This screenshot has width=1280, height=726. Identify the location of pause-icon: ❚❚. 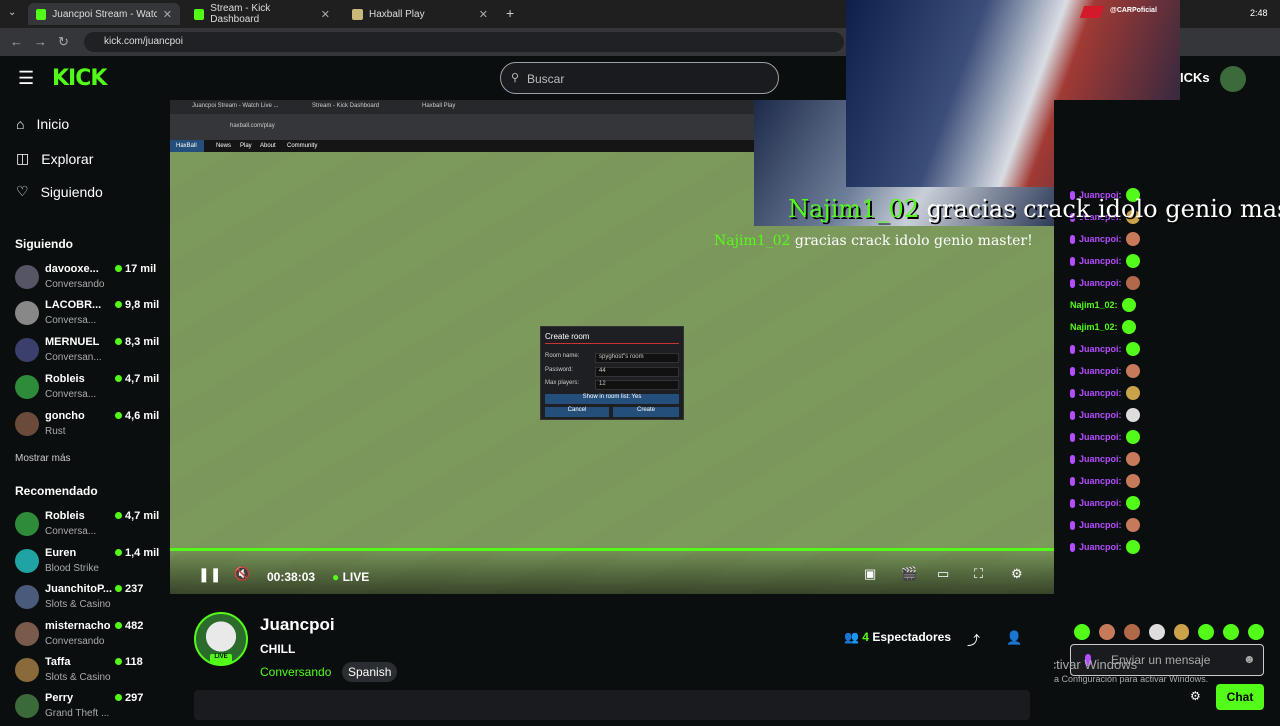
(209, 574).